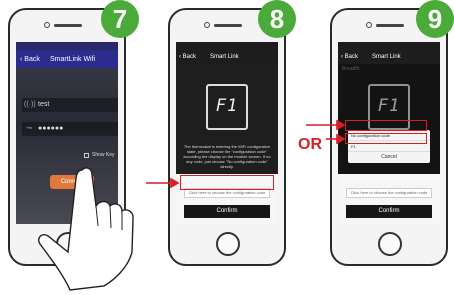  I want to click on step-badge-8: 8, so click(277, 19).